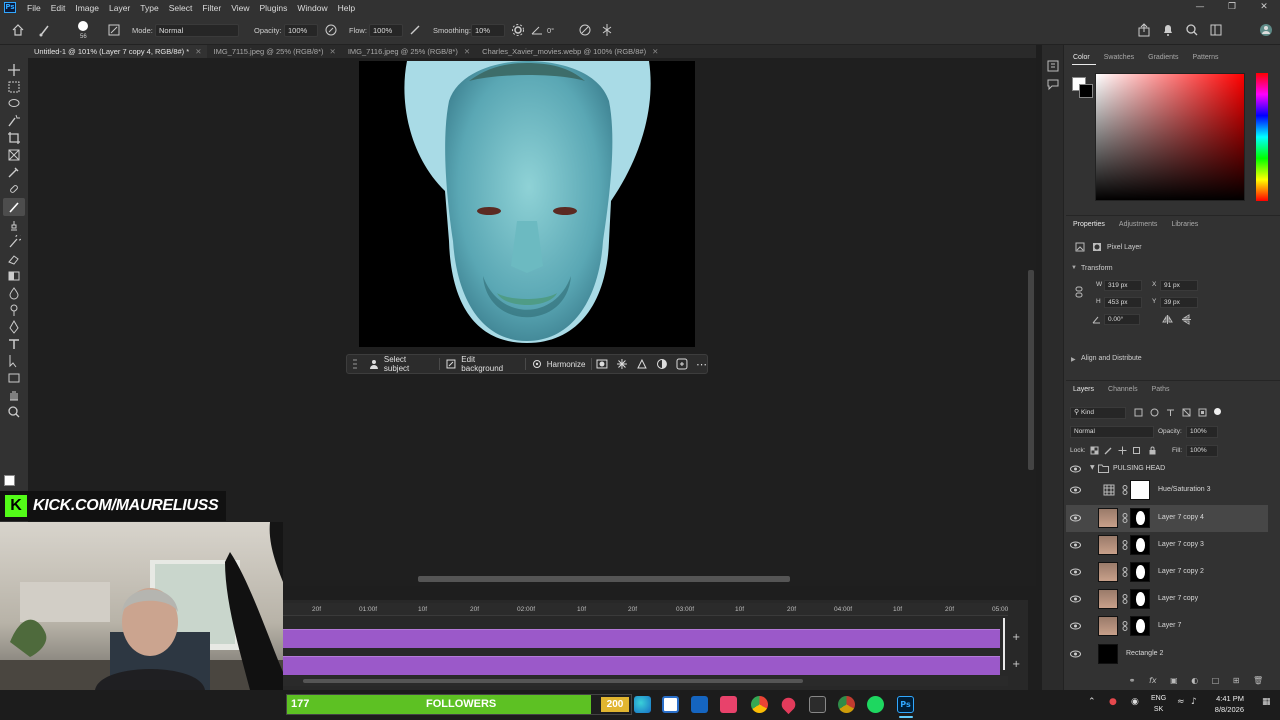 This screenshot has height=720, width=1280. I want to click on document-canvas, so click(527, 204).